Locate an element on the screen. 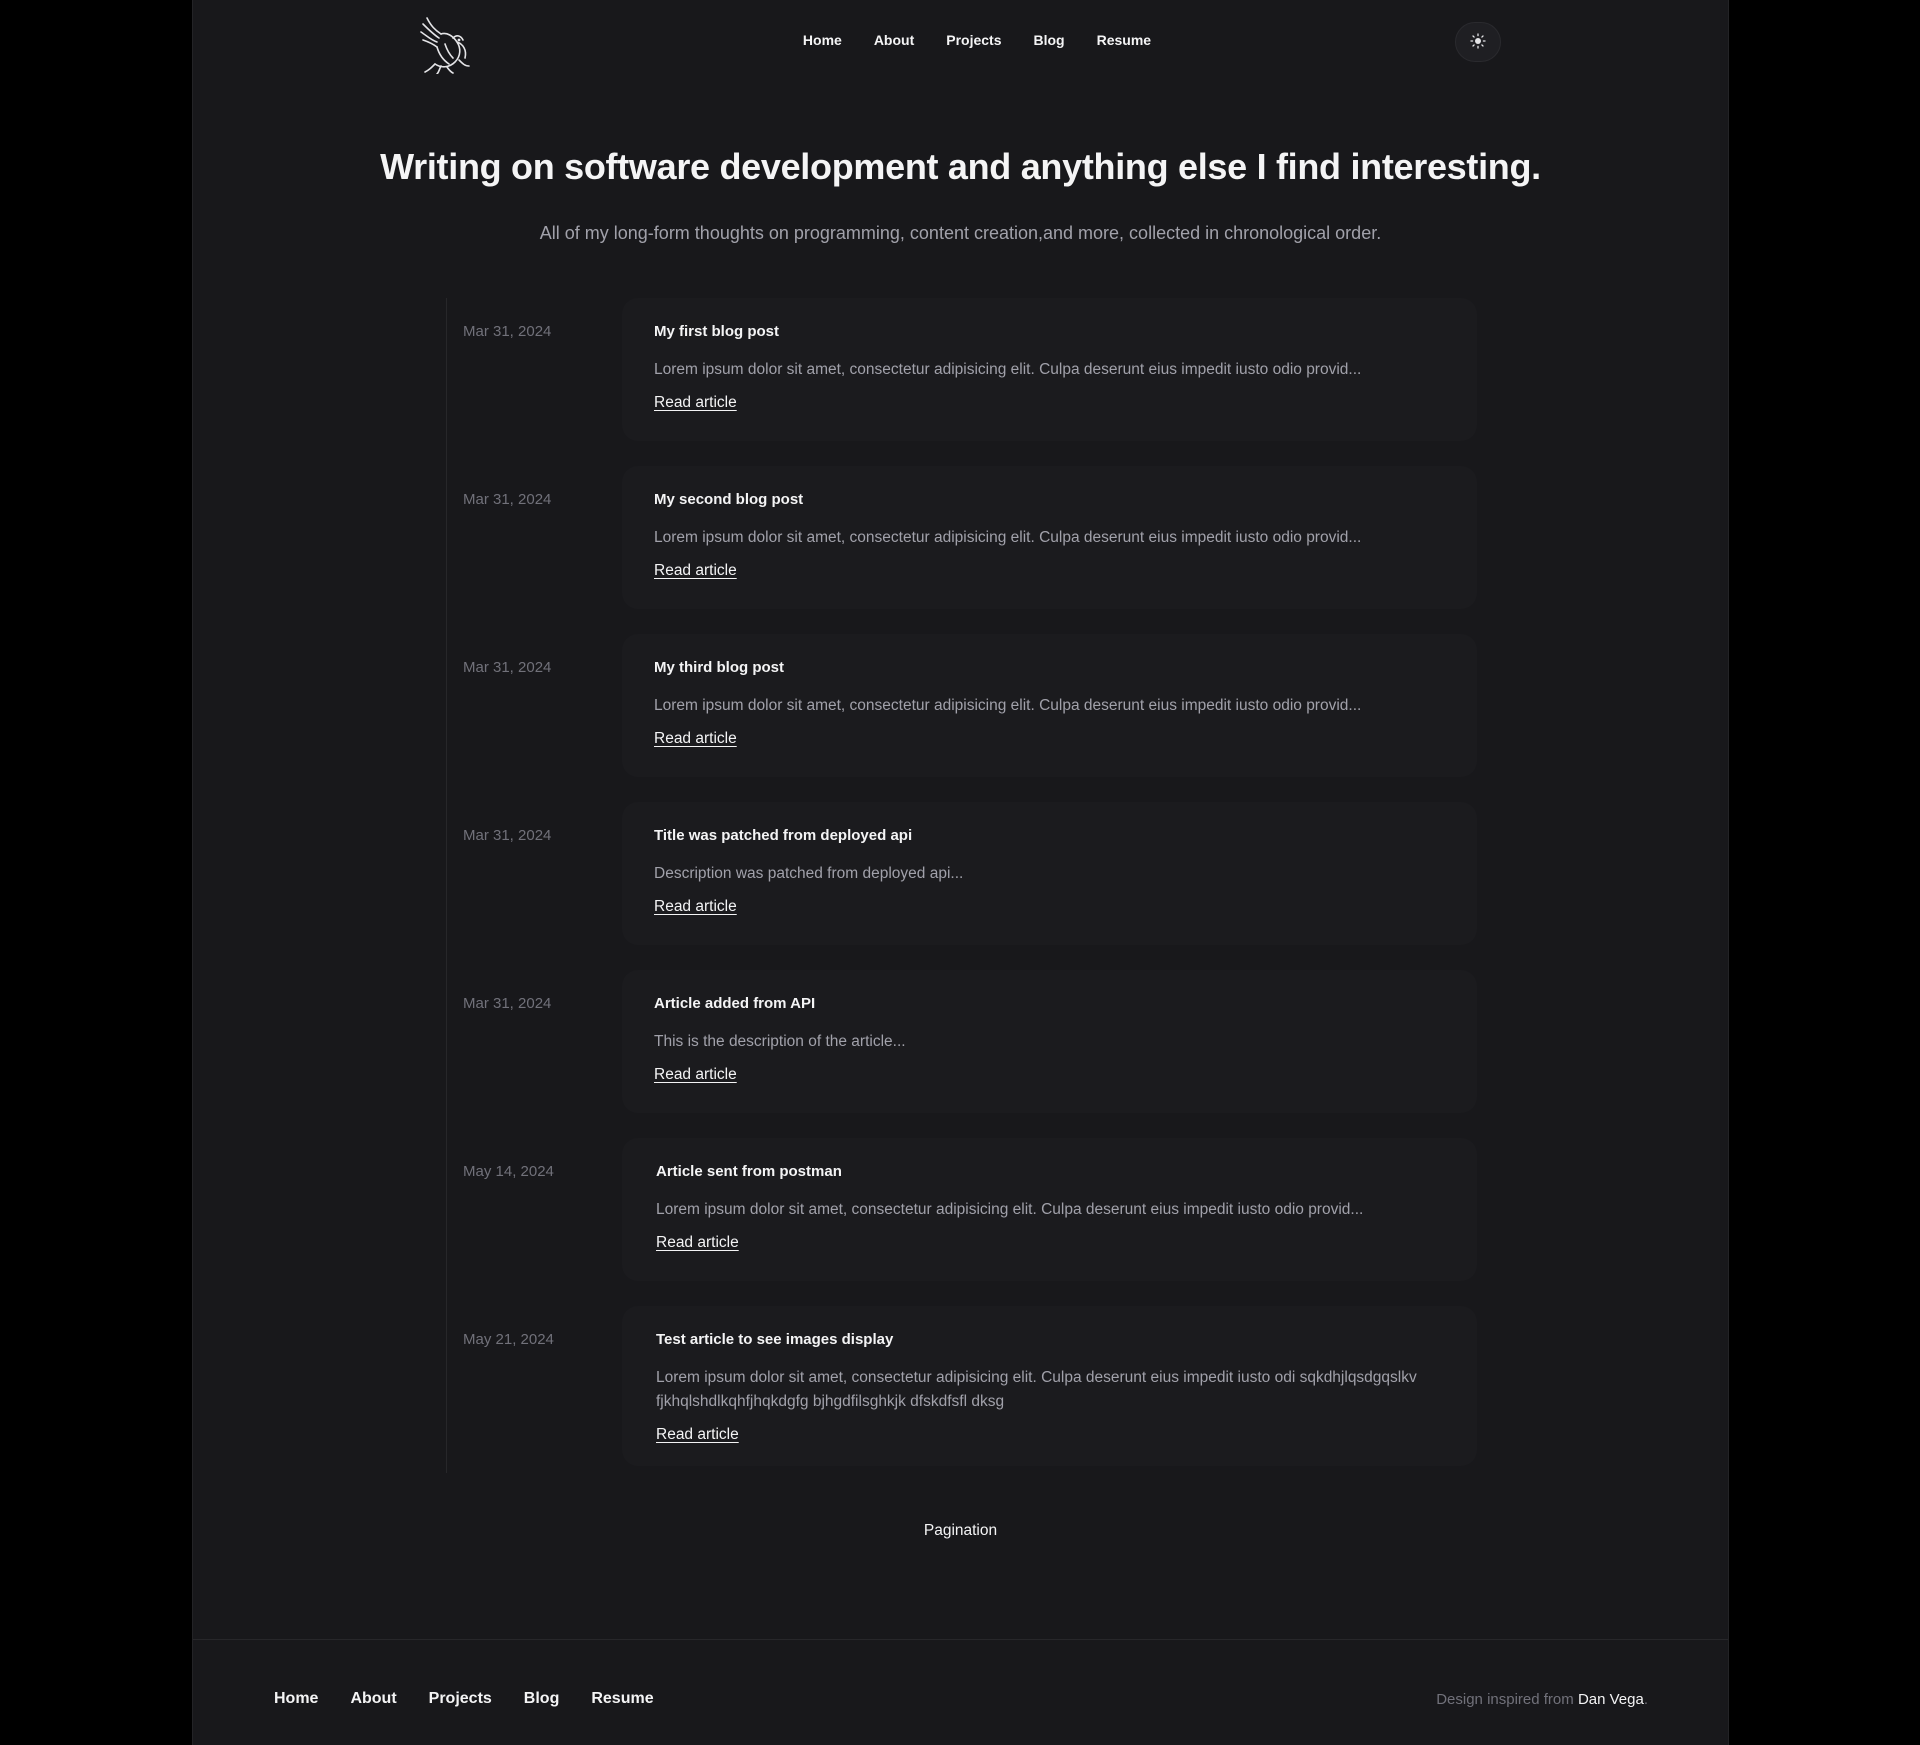 The image size is (1920, 1745). nav-blog: Blog is located at coordinates (1049, 40).